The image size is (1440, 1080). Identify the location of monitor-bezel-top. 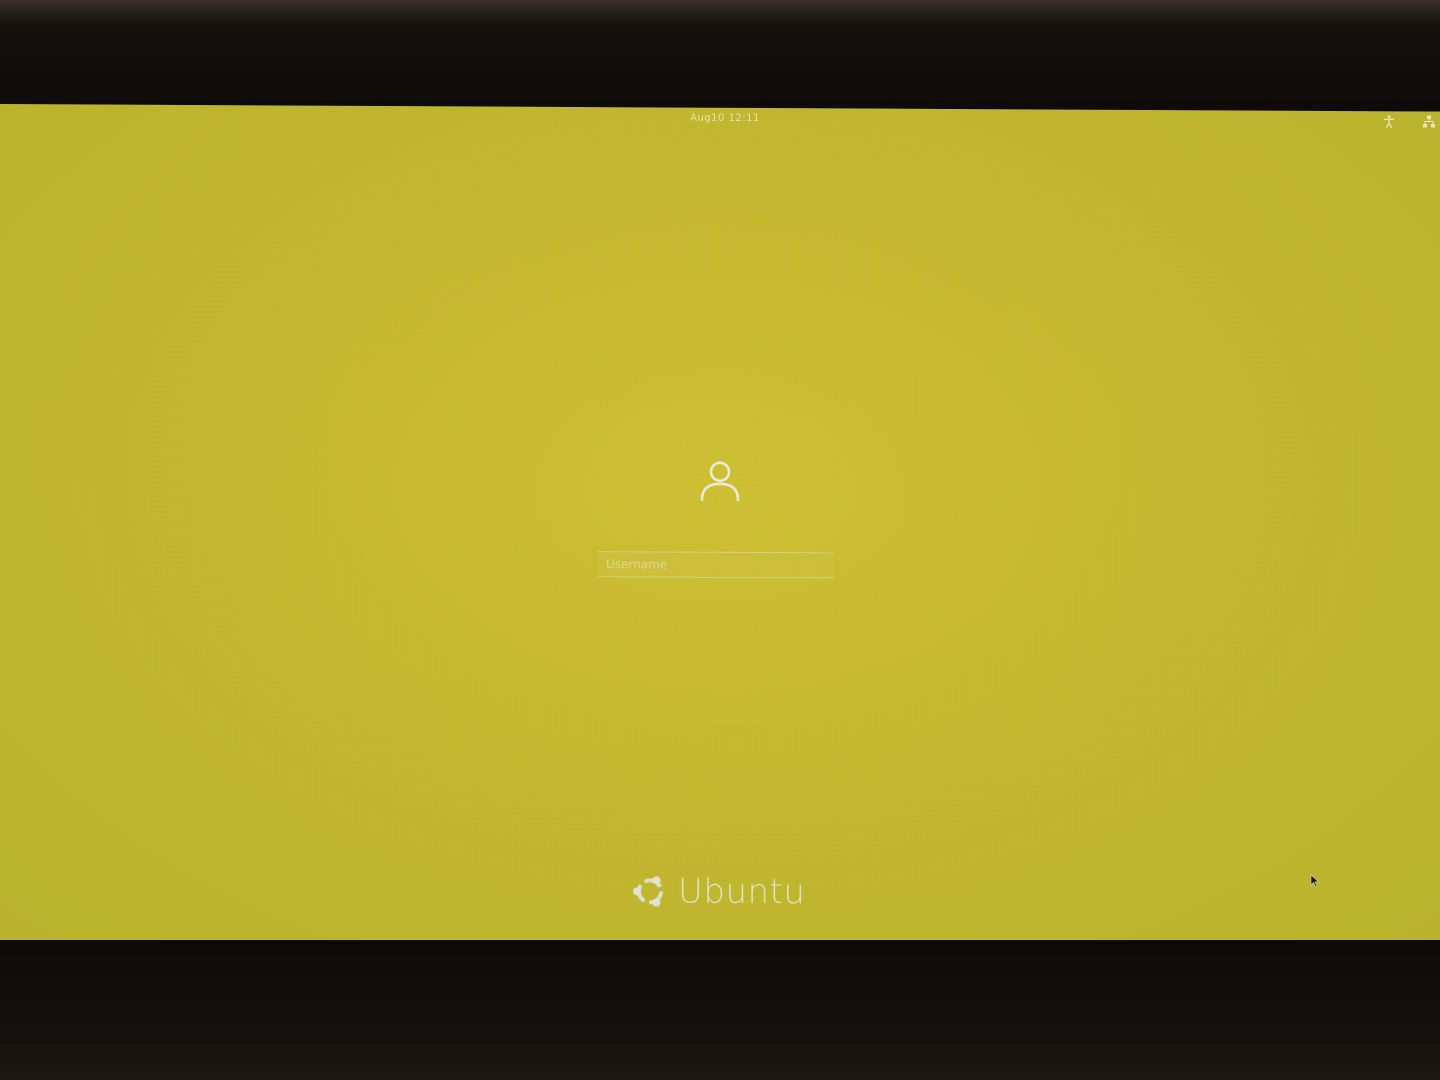
(720, 52).